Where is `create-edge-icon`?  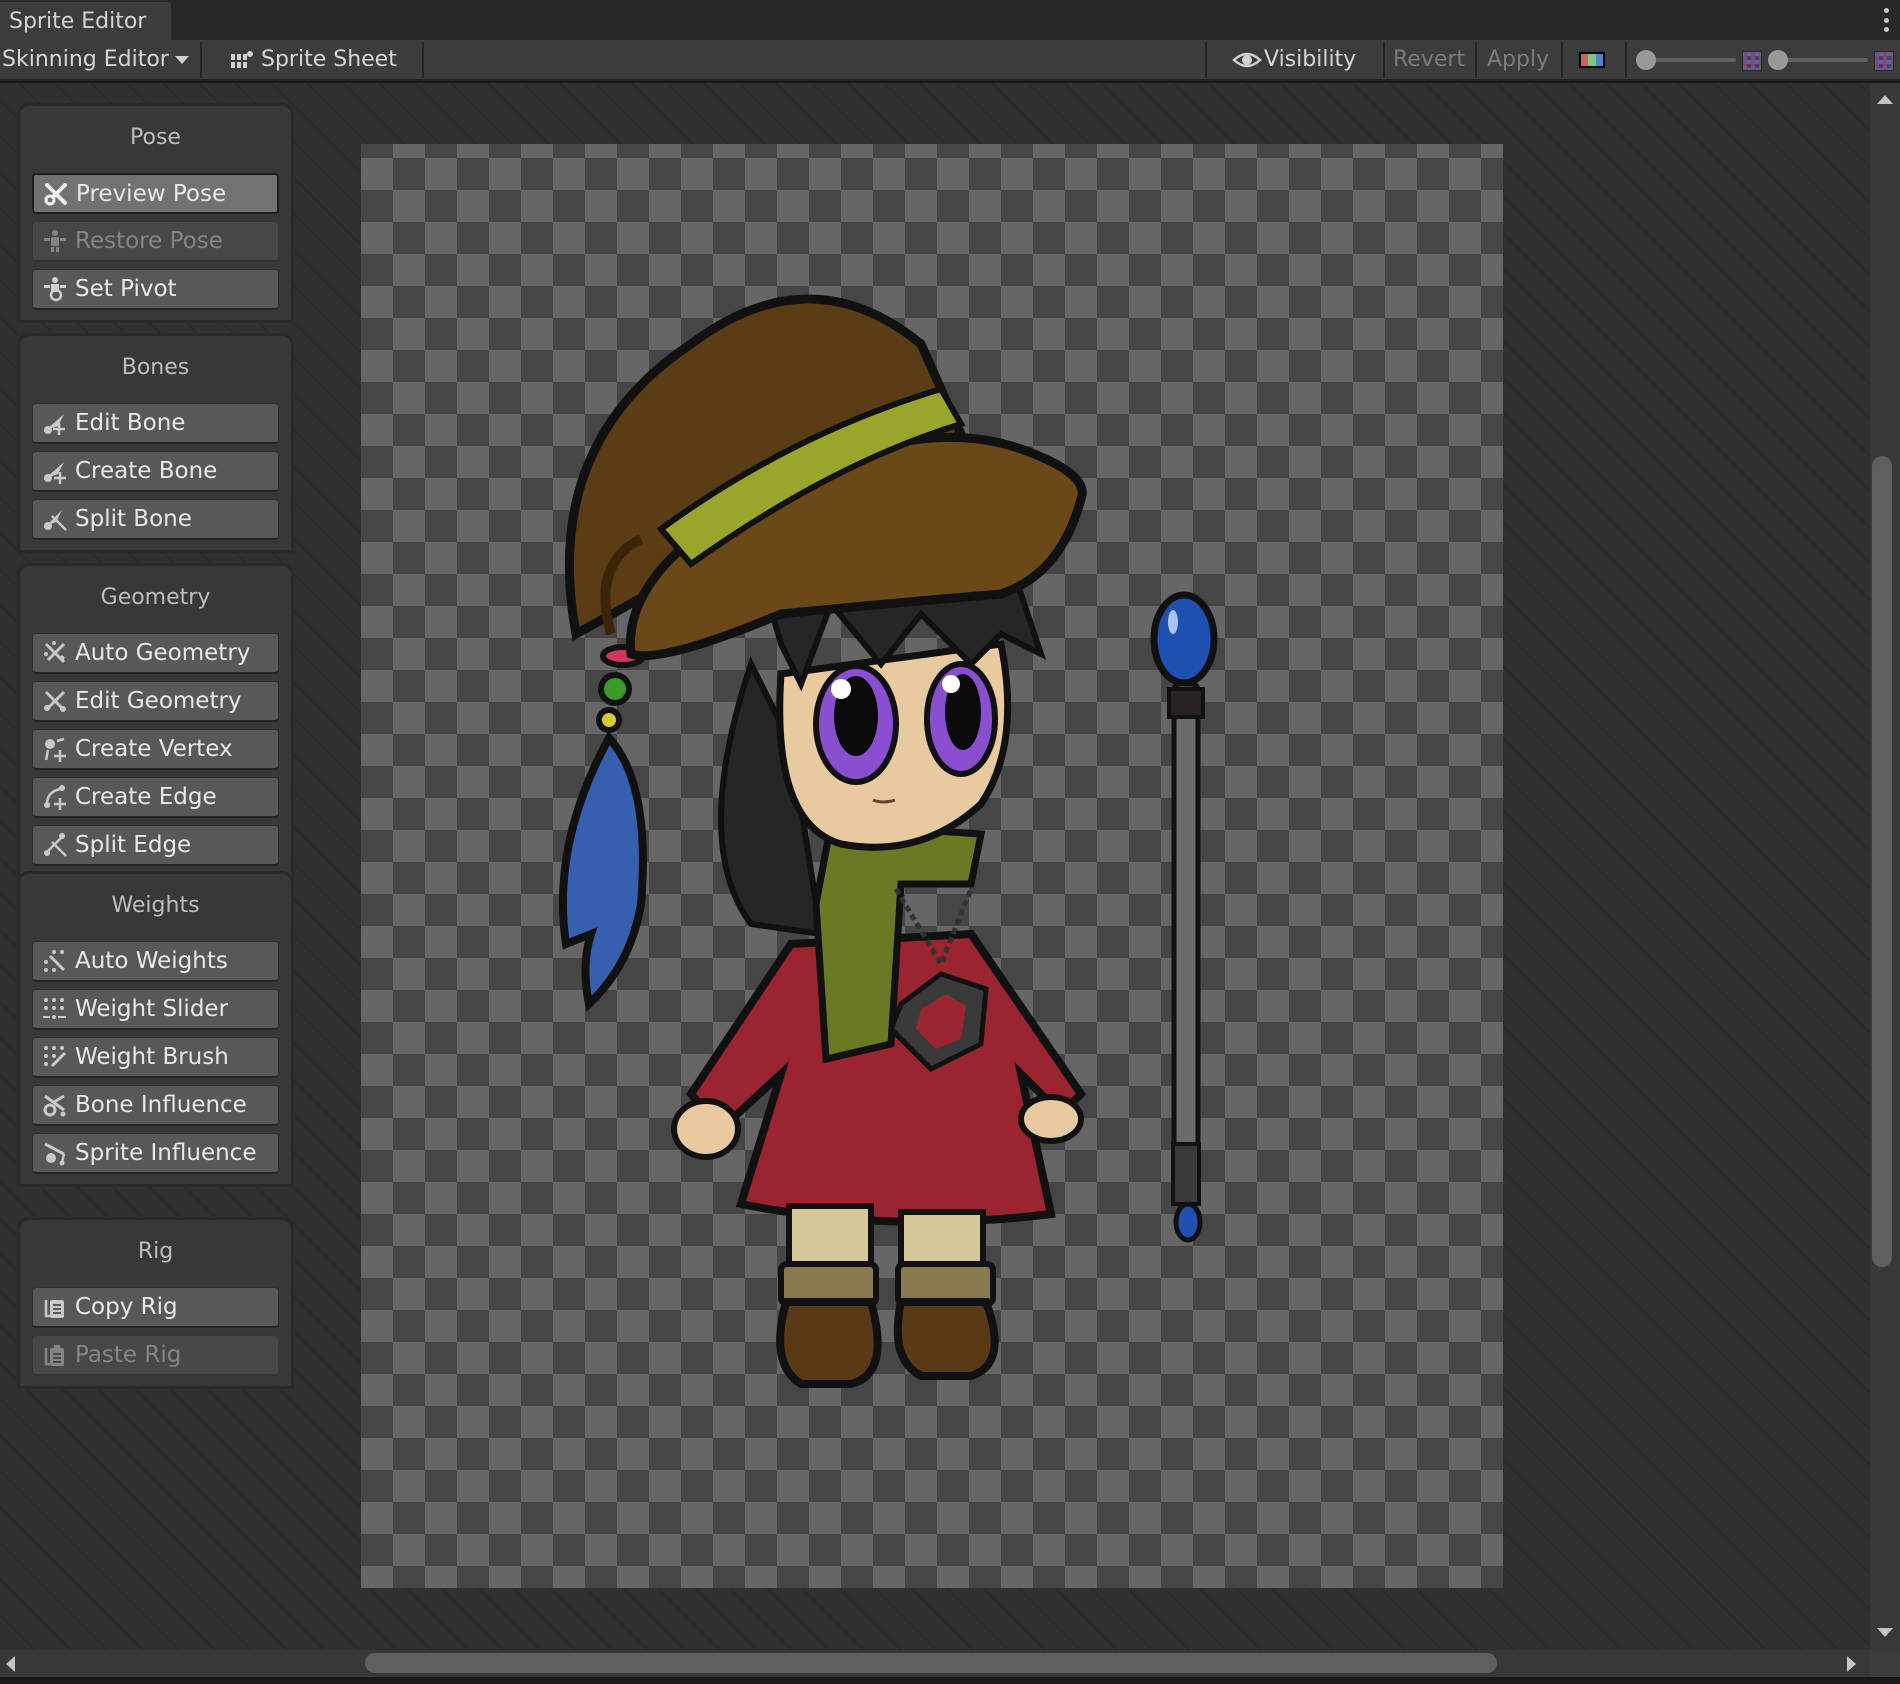 create-edge-icon is located at coordinates (55, 797).